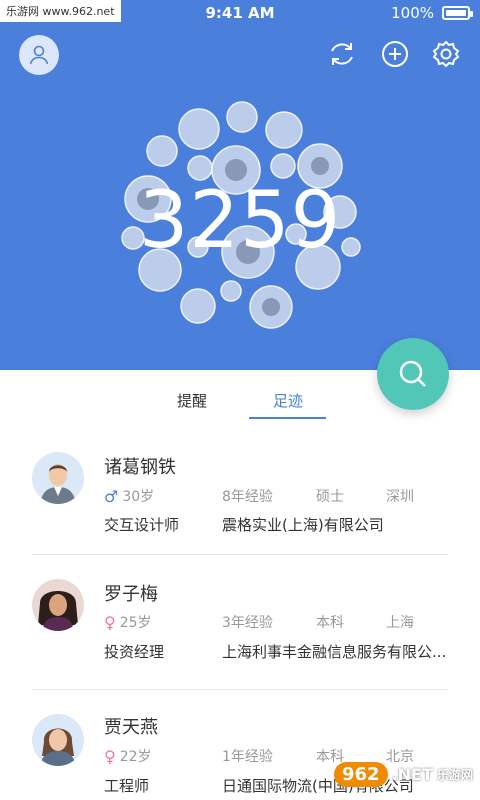 The width and height of the screenshot is (480, 800). I want to click on person-name: 贾天燕, so click(131, 727).